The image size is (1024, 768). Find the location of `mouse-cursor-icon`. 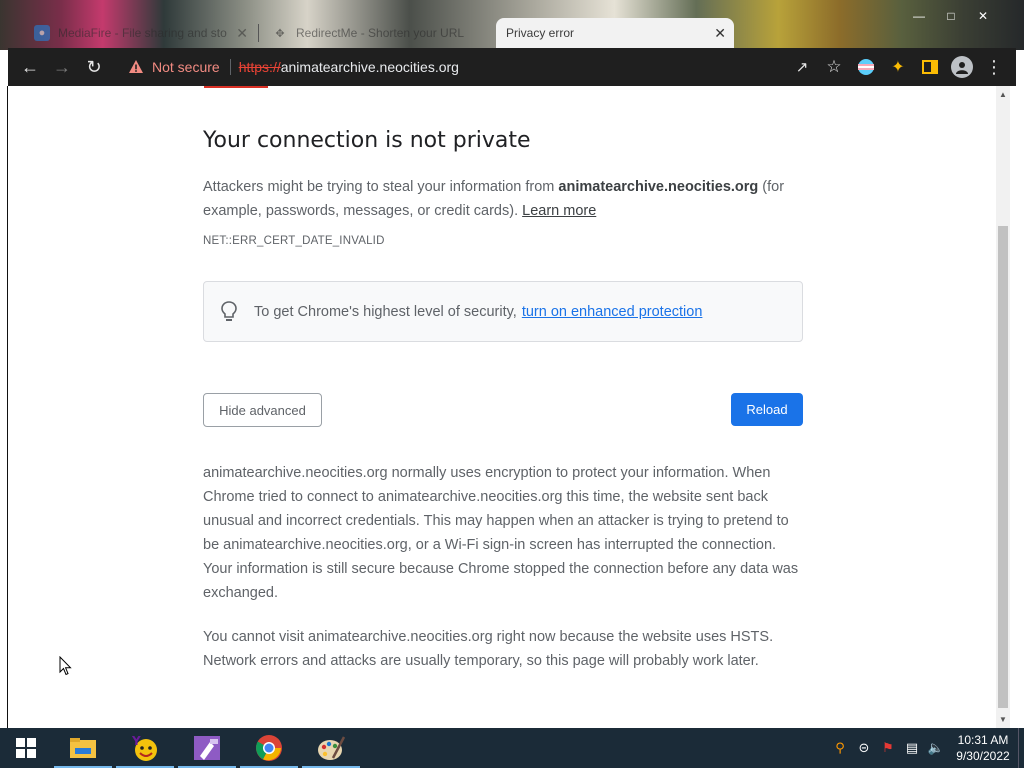

mouse-cursor-icon is located at coordinates (65, 666).